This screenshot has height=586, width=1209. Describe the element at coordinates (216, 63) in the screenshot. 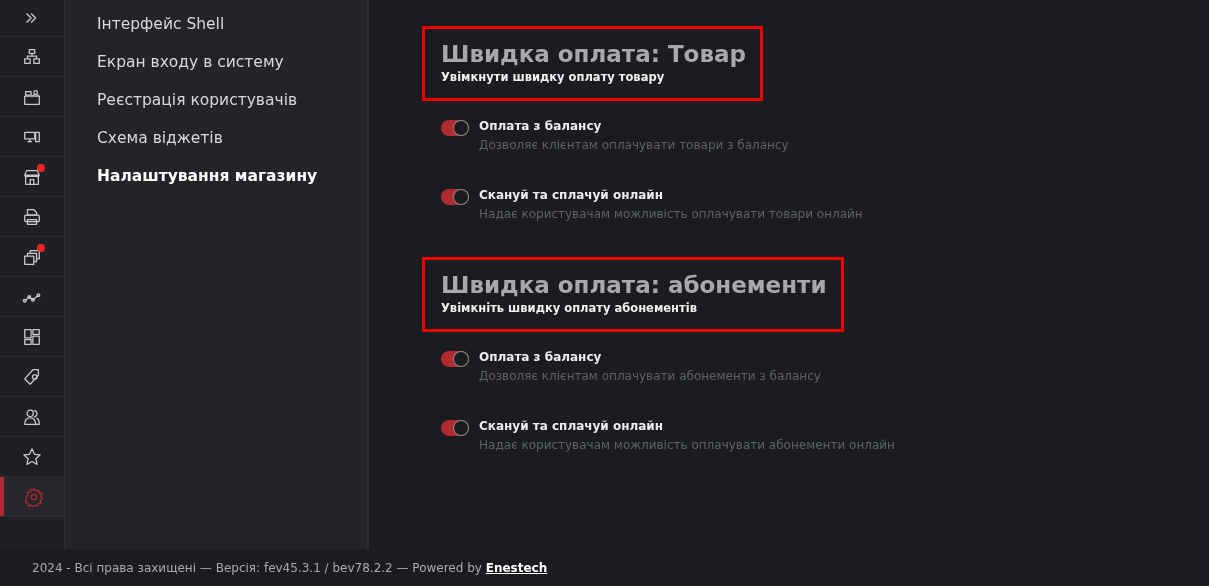

I see `nav-item: Екран входу в систему` at that location.